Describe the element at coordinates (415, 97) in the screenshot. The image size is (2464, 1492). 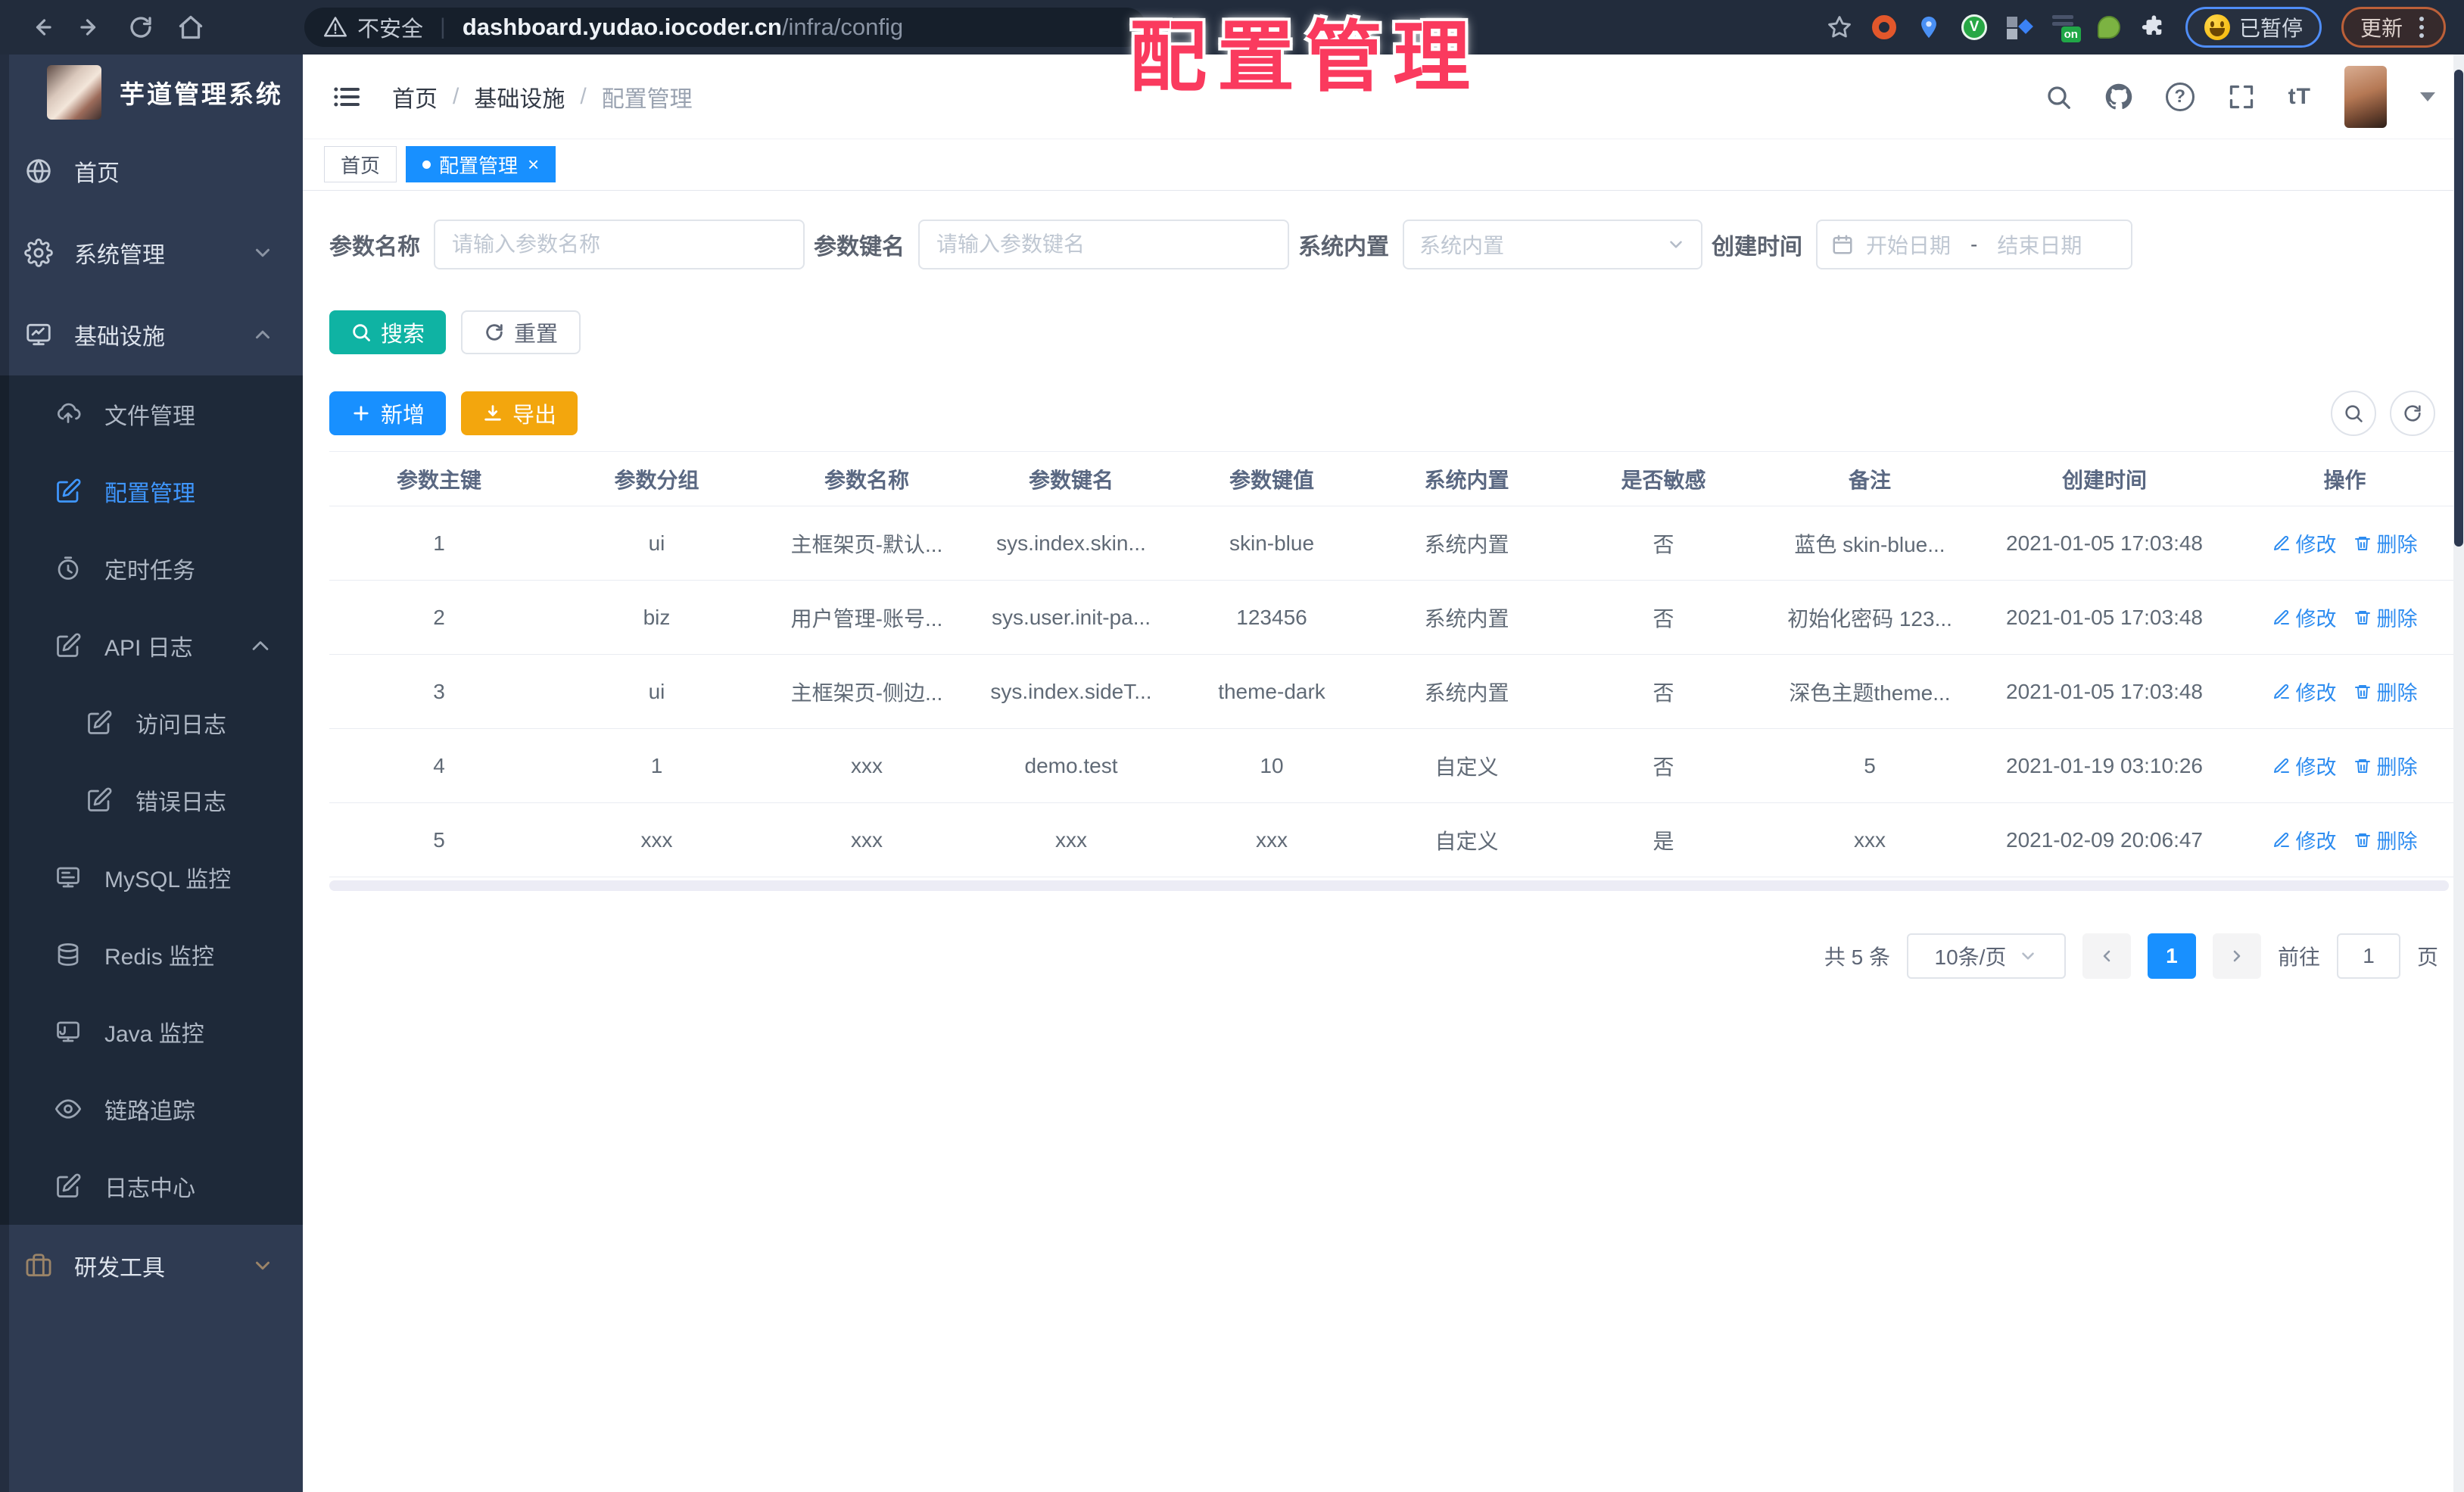
I see `breadcrumb-home: 首页` at that location.